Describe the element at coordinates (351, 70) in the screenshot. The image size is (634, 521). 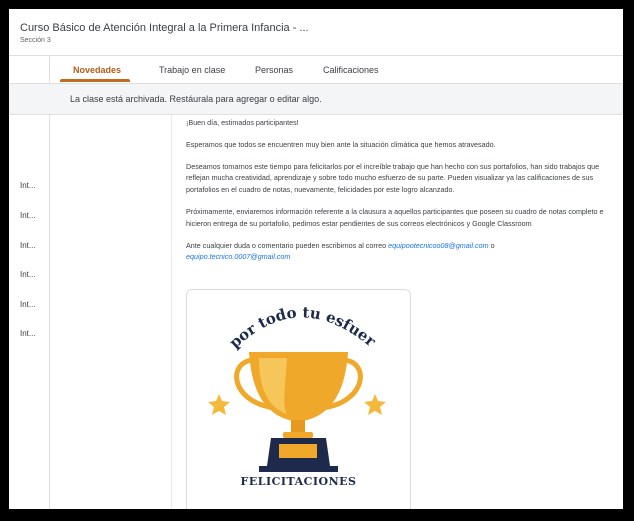
I see `tab-calificaciones: Calificaciones` at that location.